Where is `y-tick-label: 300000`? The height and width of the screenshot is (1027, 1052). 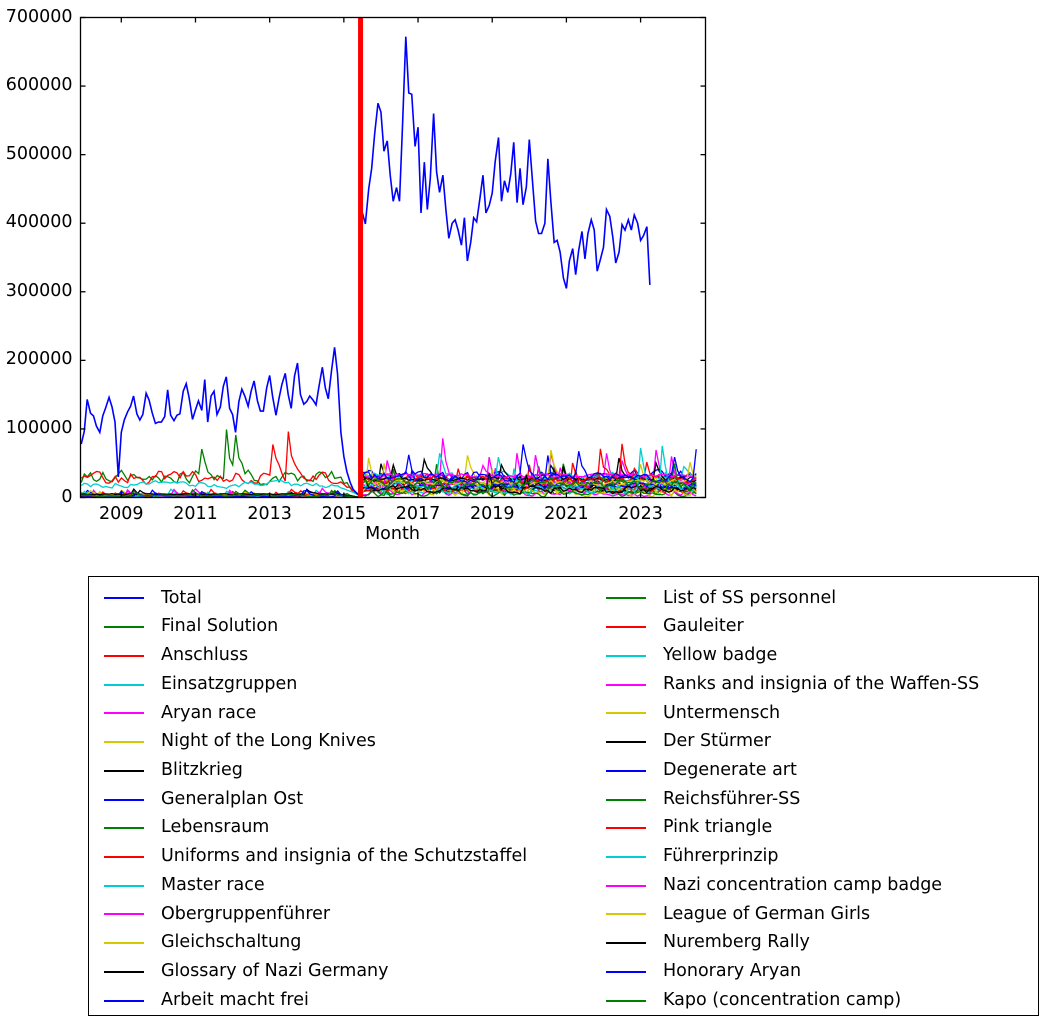 y-tick-label: 300000 is located at coordinates (39, 290).